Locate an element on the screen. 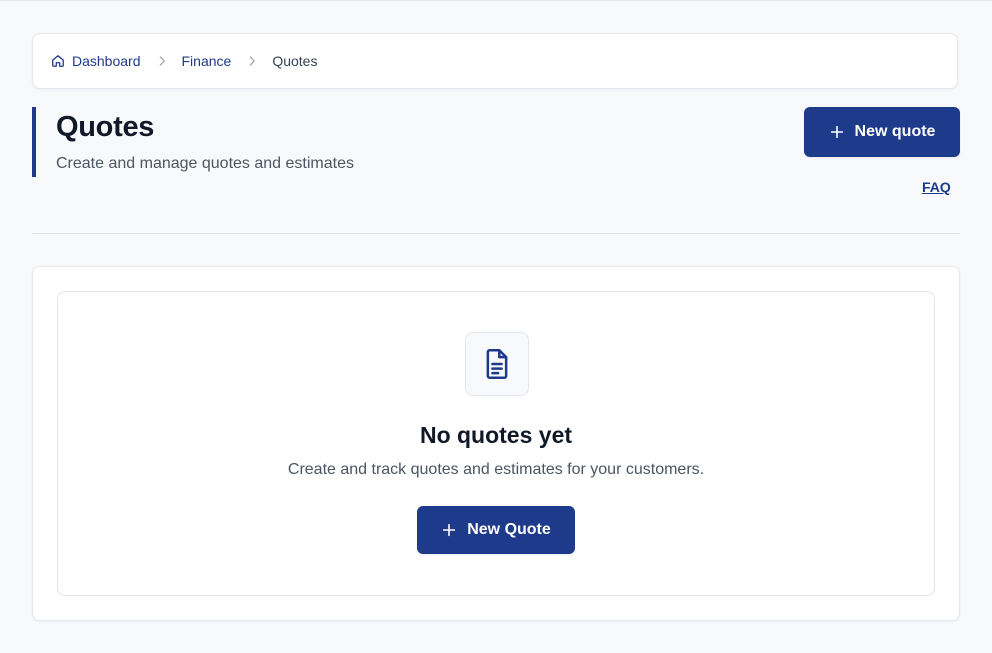 Image resolution: width=992 pixels, height=653 pixels. new-quote-button-label: New quote is located at coordinates (895, 131).